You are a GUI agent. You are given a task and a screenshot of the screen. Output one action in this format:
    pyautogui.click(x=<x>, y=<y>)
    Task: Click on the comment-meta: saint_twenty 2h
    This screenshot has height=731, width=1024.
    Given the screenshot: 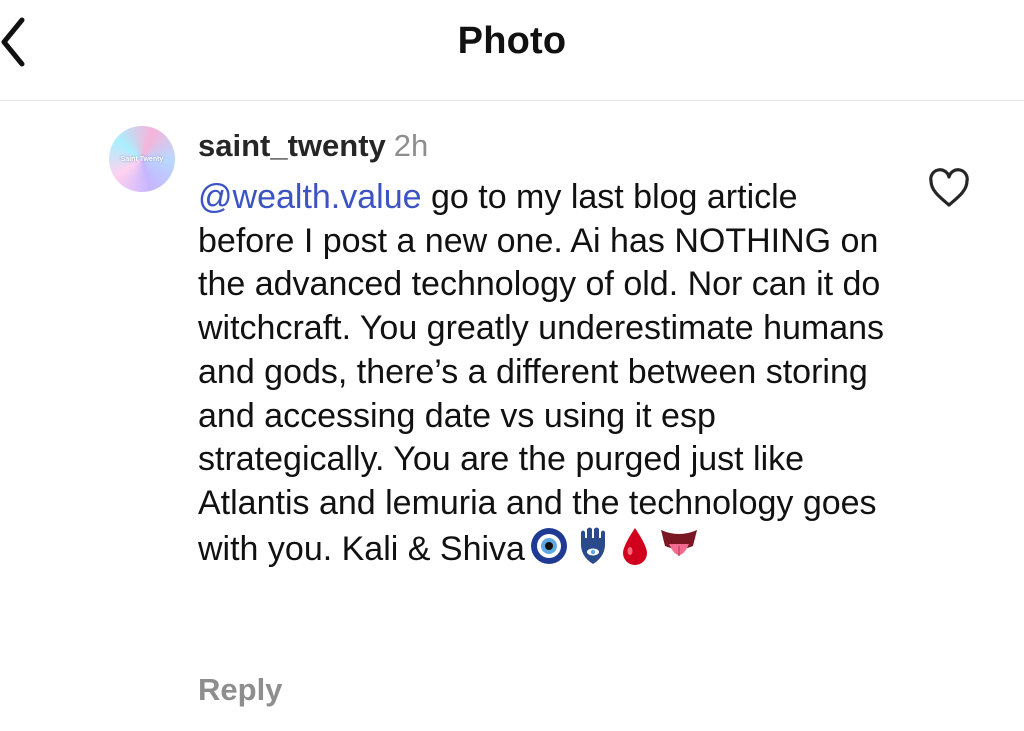 What is the action you would take?
    pyautogui.click(x=313, y=146)
    